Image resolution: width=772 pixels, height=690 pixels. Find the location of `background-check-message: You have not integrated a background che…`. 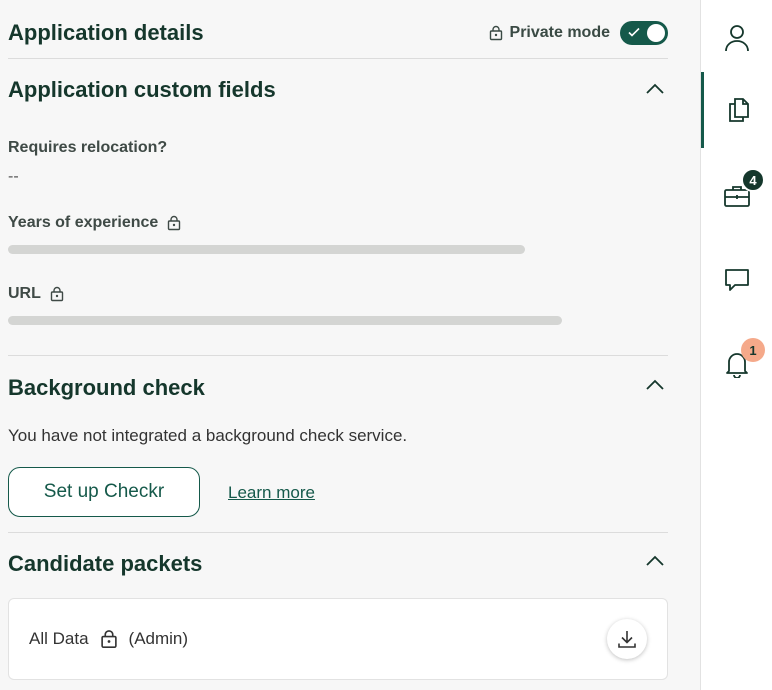

background-check-message: You have not integrated a background che… is located at coordinates (208, 435).